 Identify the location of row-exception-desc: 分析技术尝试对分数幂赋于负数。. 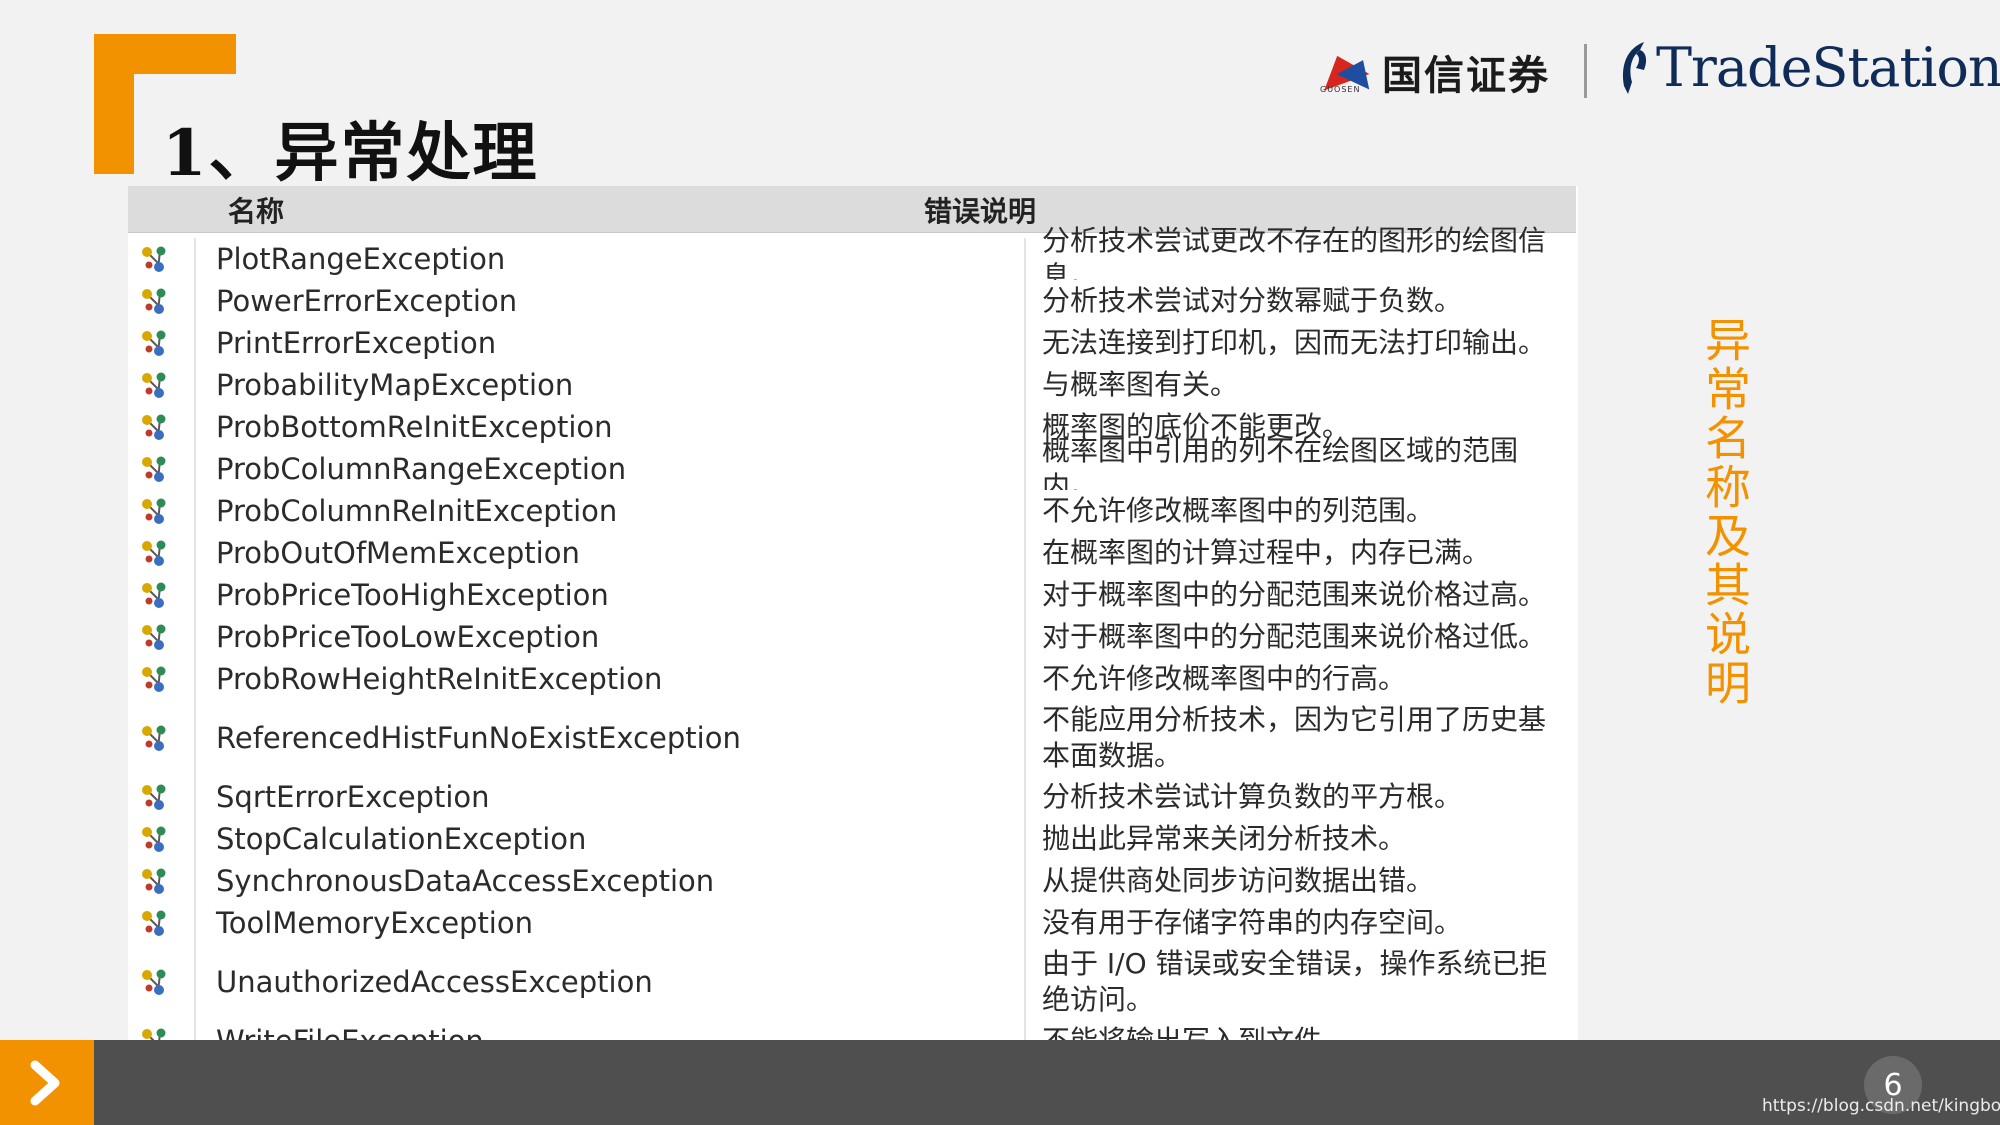
(1252, 300).